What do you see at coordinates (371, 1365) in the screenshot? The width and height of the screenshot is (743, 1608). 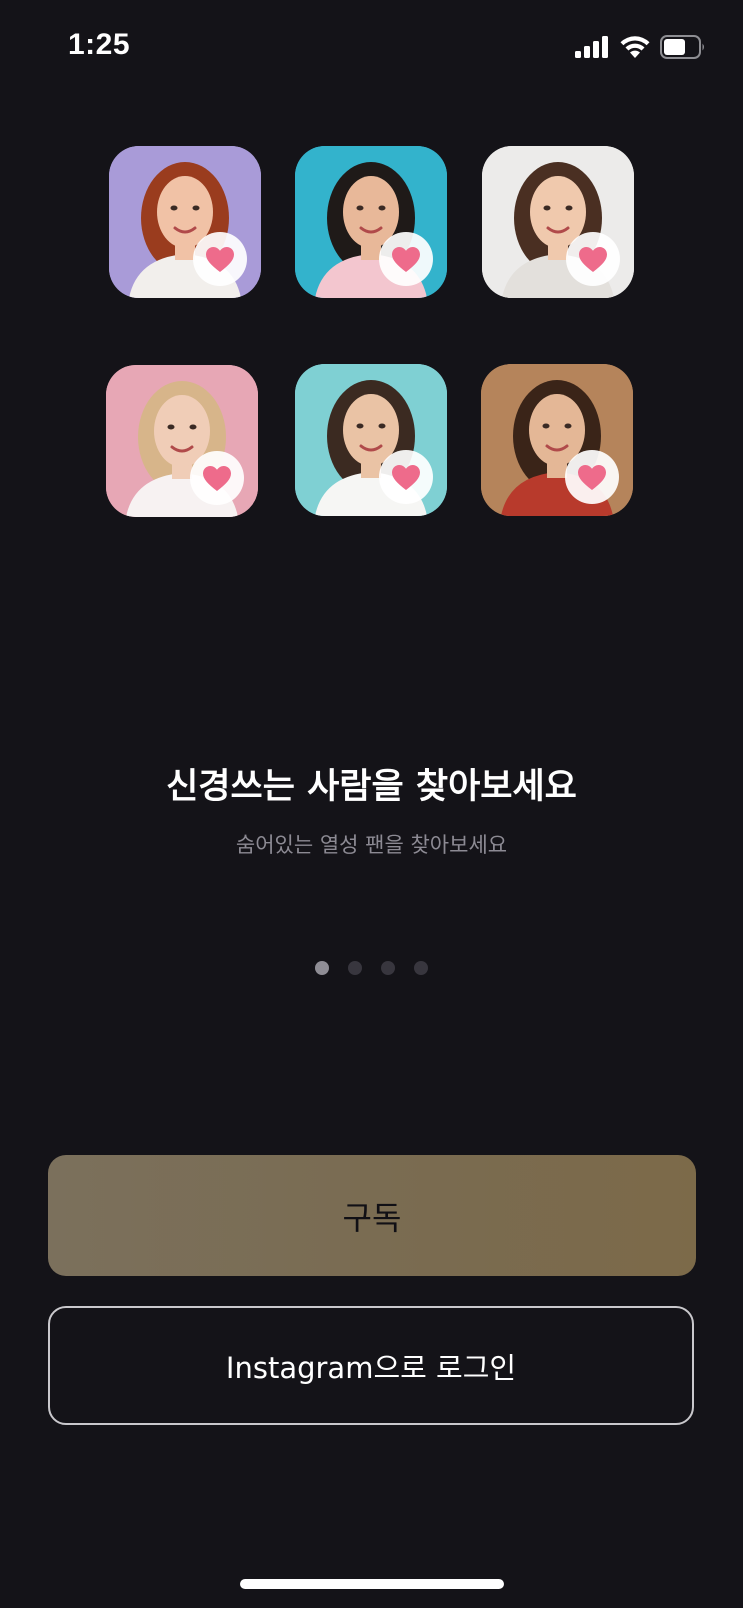 I see `instagram-login-button: Instagram으로 로그인` at bounding box center [371, 1365].